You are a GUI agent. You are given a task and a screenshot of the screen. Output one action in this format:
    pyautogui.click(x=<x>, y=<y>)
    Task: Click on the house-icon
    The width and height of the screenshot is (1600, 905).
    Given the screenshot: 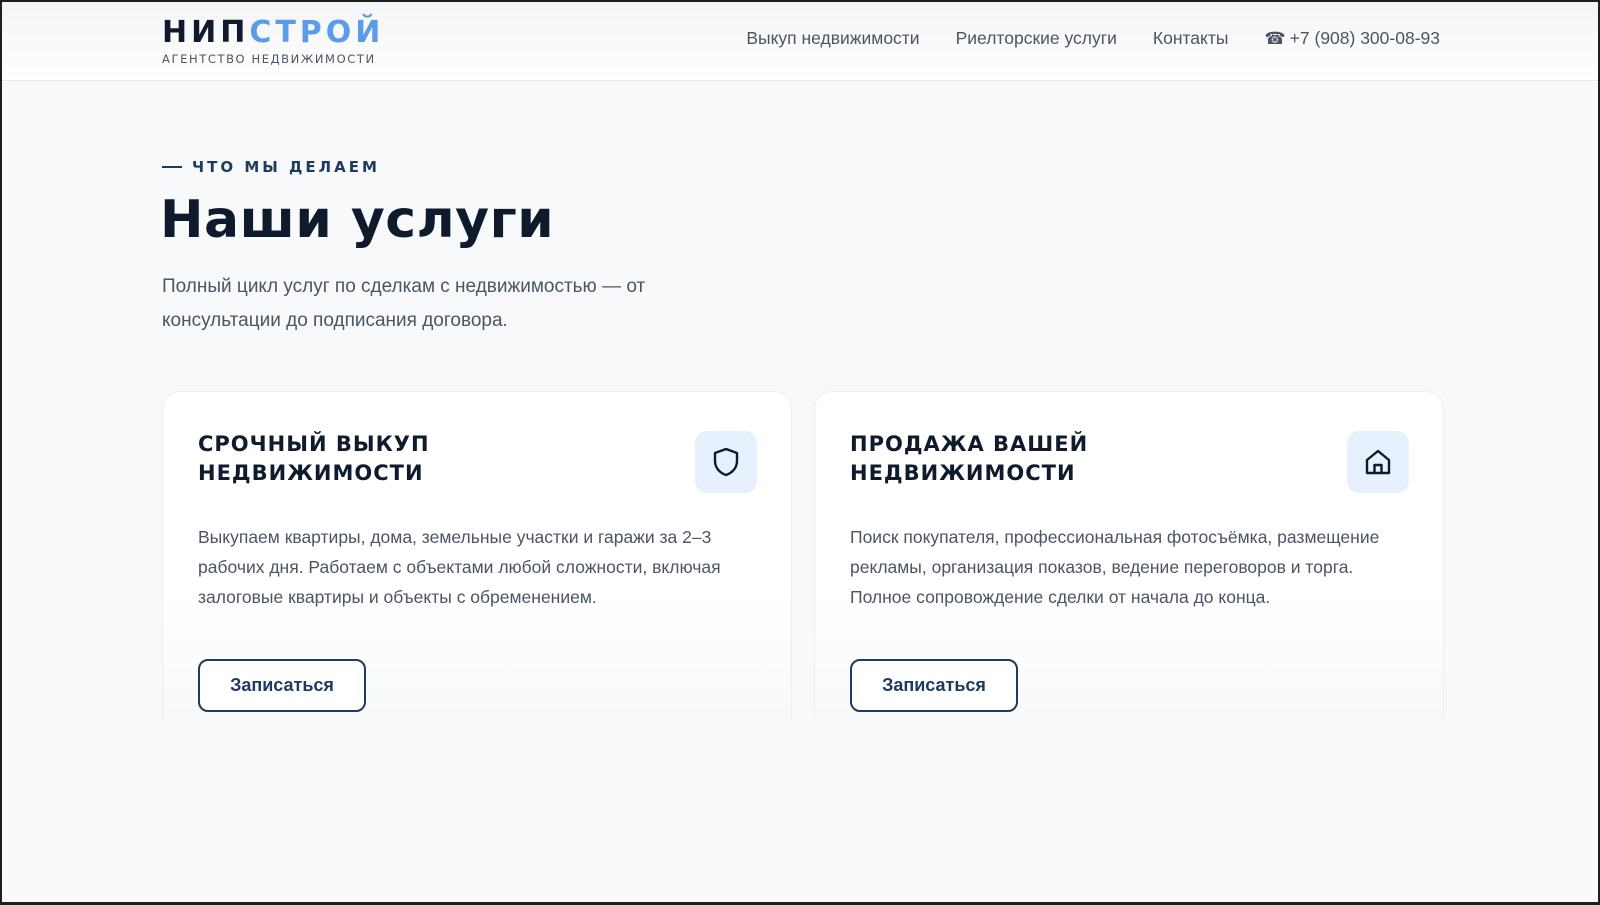 What is the action you would take?
    pyautogui.click(x=1378, y=462)
    